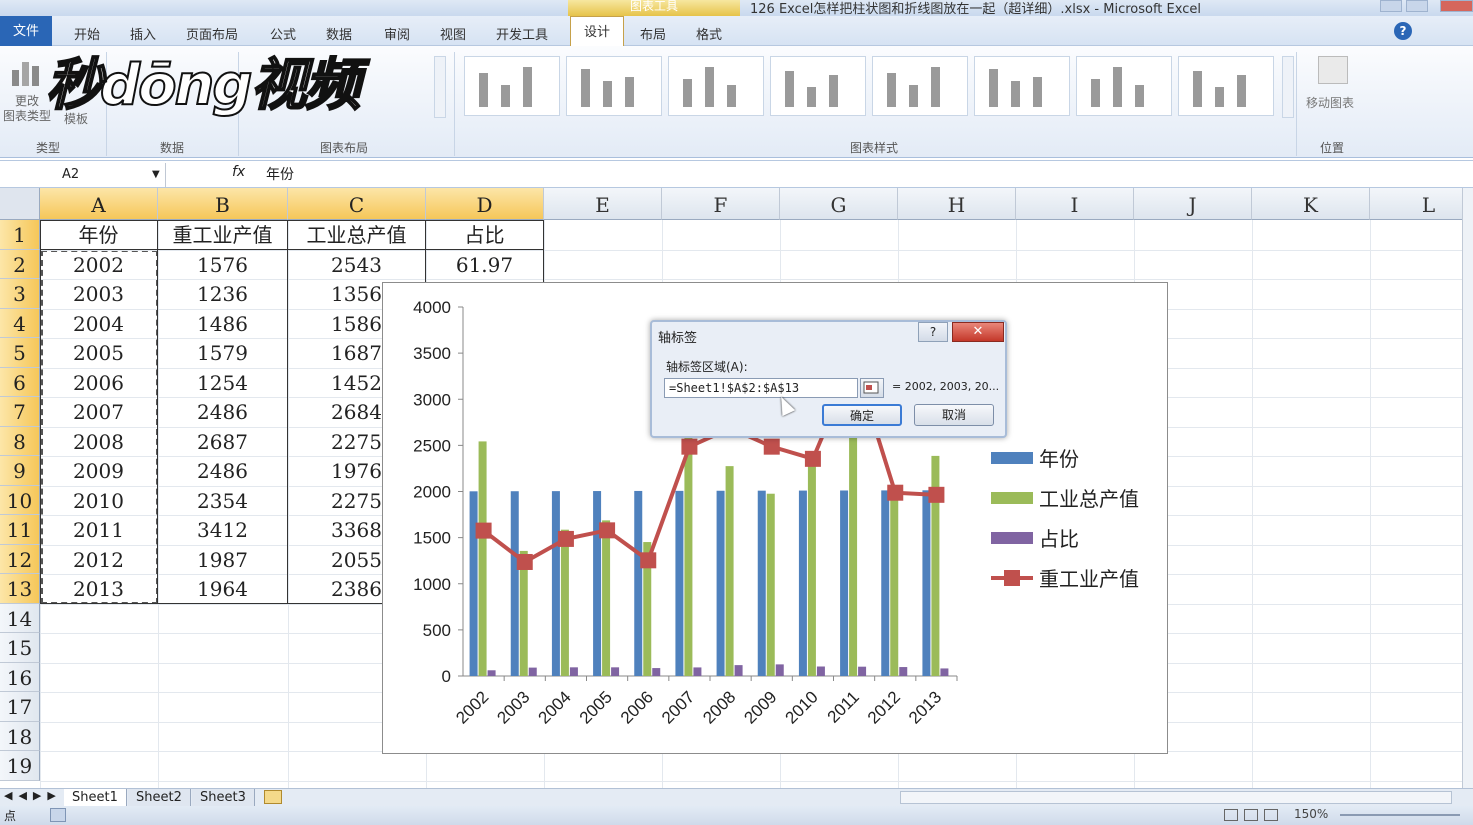  What do you see at coordinates (33, 795) in the screenshot?
I see `sheet-nav-arrows-icon: ◀◀▶▶` at bounding box center [33, 795].